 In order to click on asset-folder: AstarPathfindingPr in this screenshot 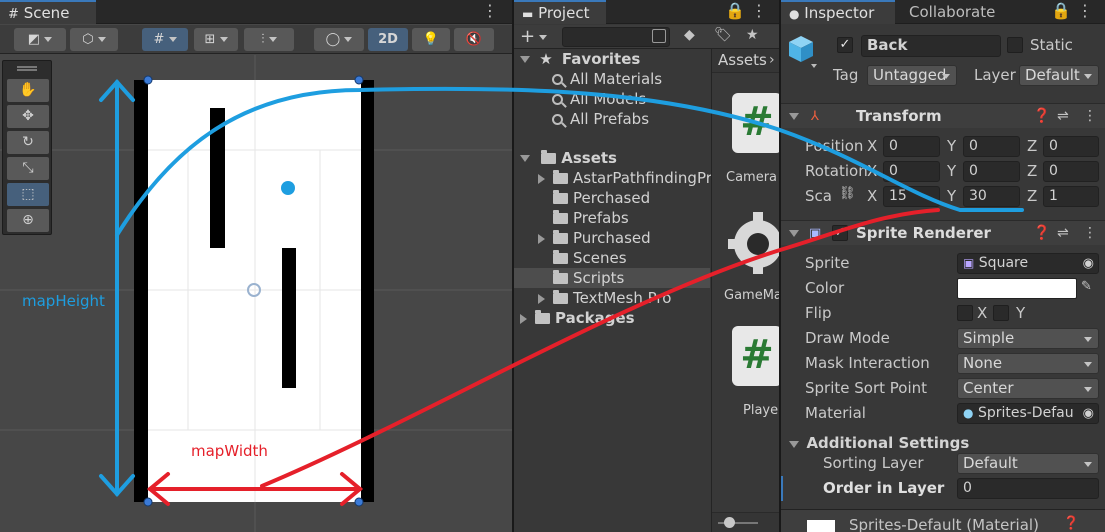, I will do `click(613, 178)`.